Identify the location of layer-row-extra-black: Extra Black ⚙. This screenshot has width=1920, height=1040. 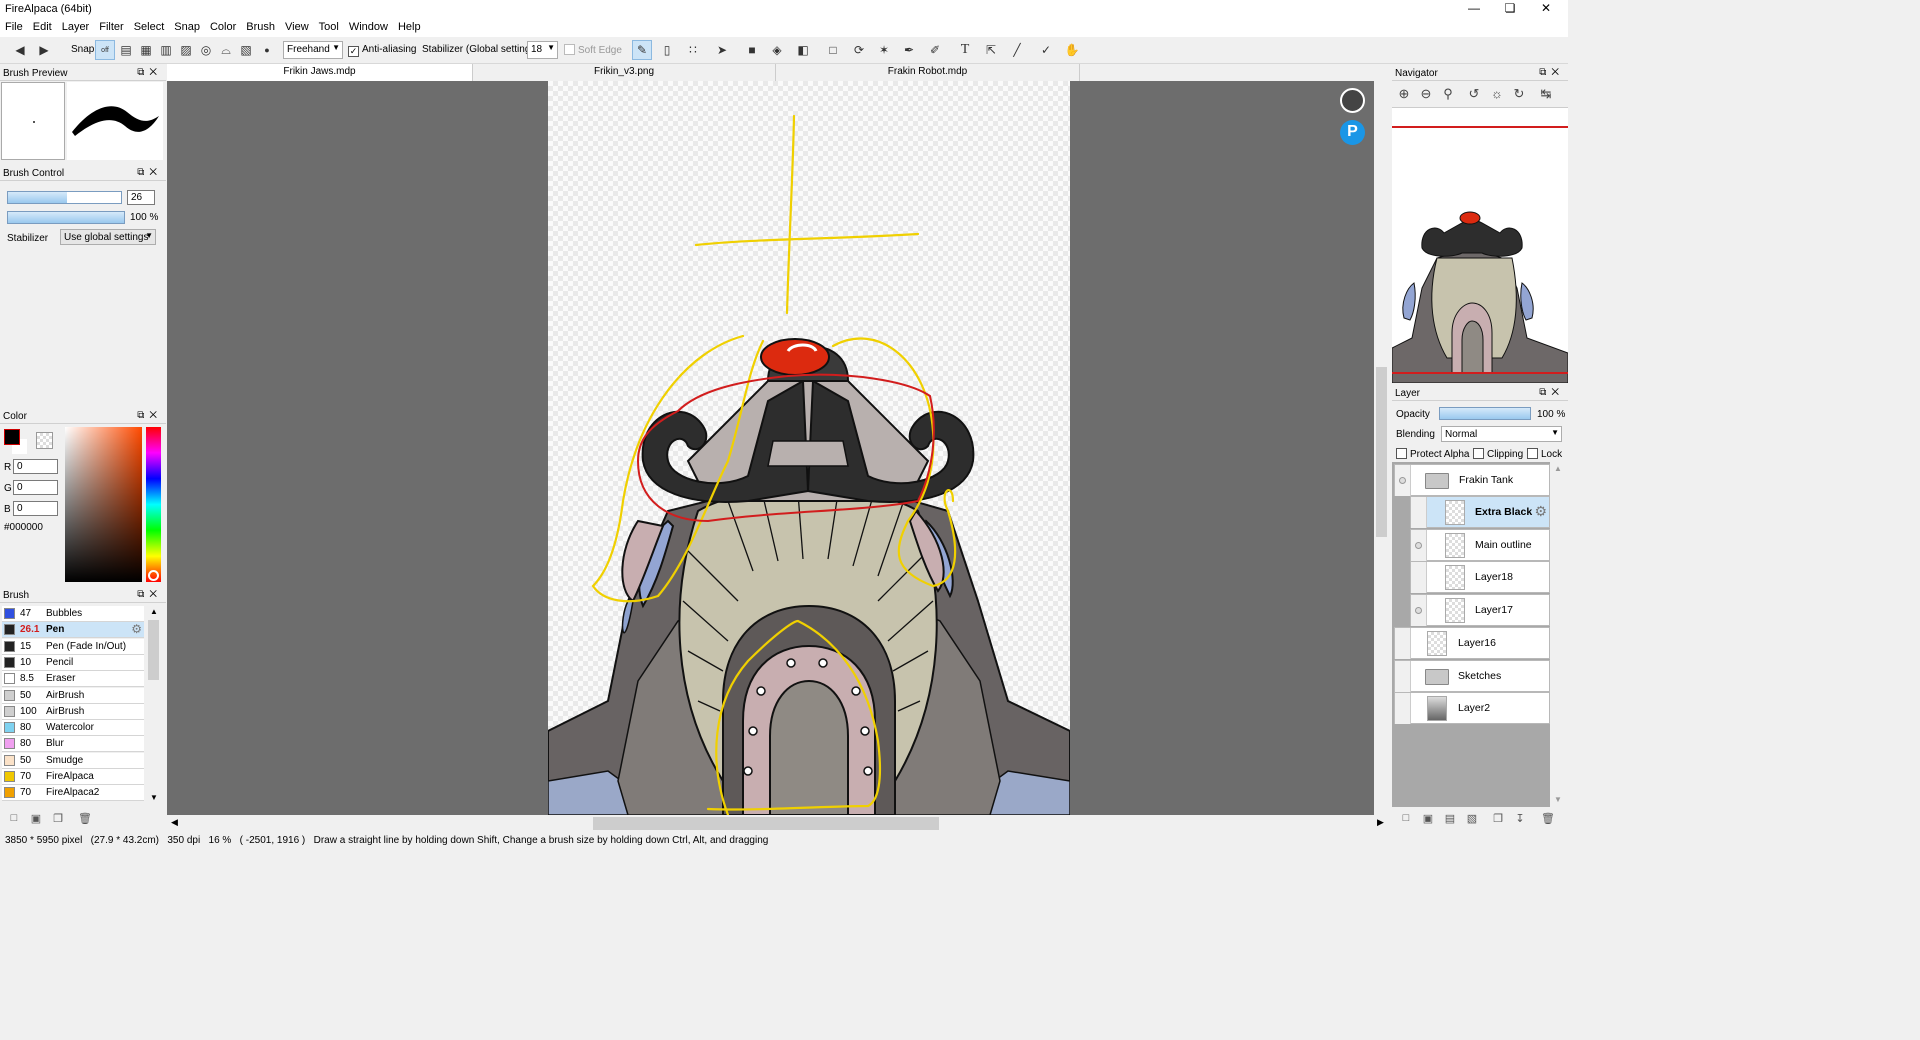
(1480, 512).